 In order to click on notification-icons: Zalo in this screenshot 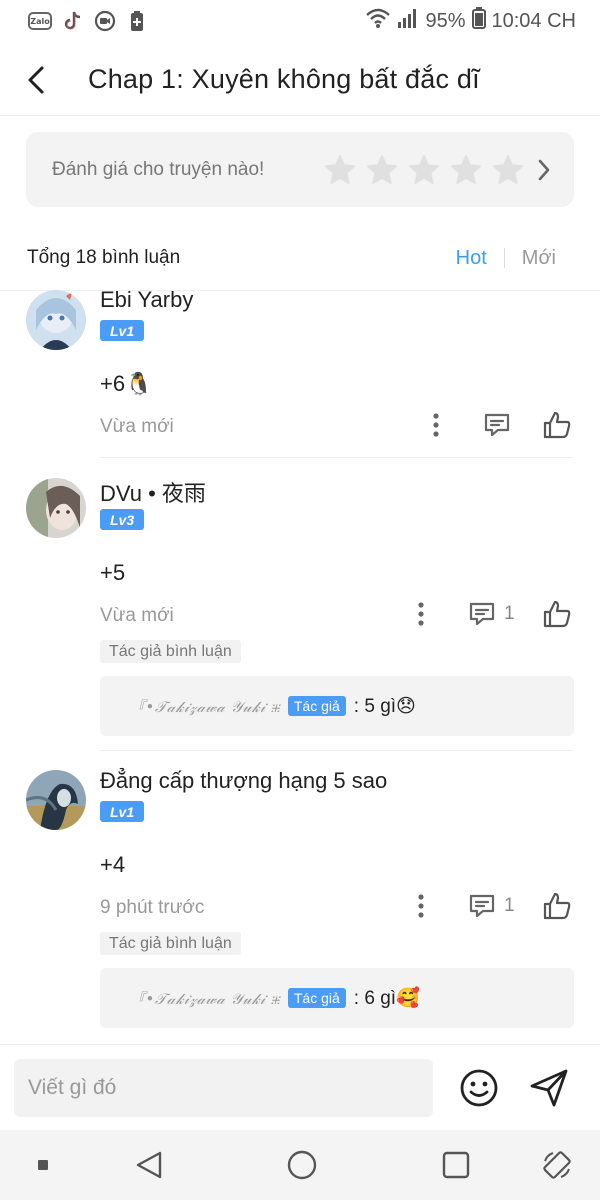, I will do `click(88, 21)`.